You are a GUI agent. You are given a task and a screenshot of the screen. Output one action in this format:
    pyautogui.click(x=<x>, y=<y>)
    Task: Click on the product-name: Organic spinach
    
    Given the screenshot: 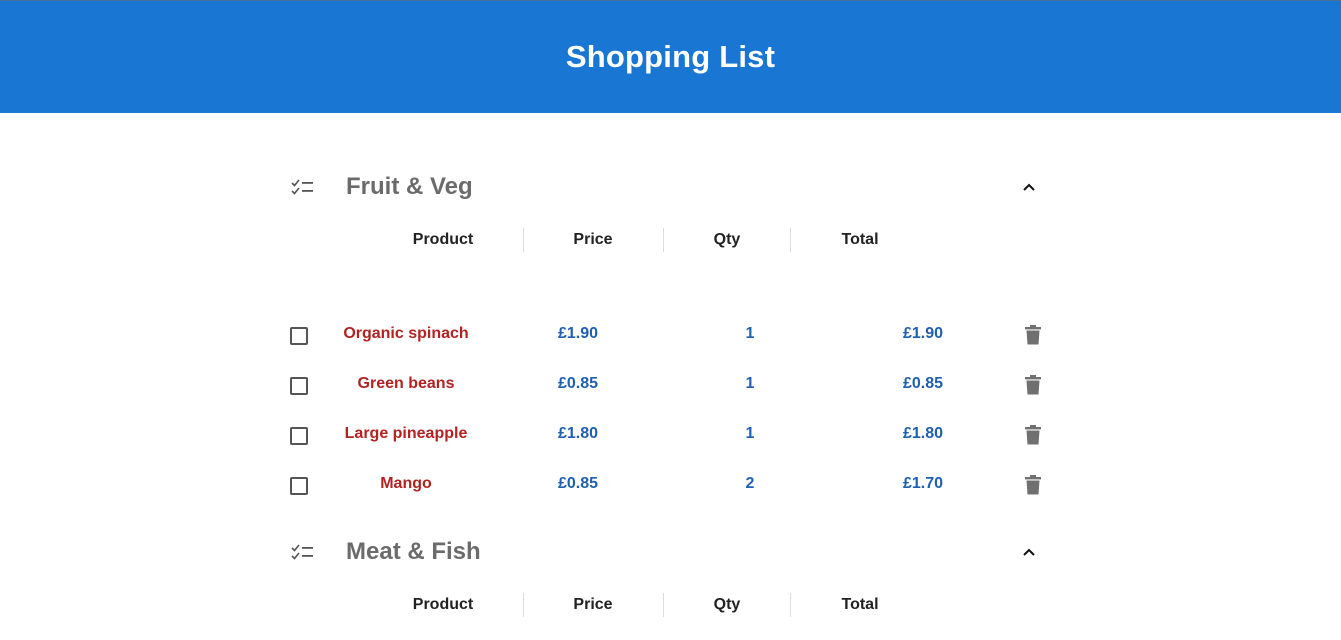 What is the action you would take?
    pyautogui.click(x=406, y=333)
    